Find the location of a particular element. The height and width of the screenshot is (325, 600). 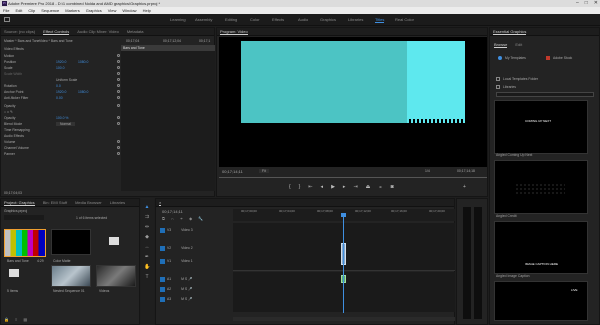

workspace-titles: Titles is located at coordinates (380, 20).